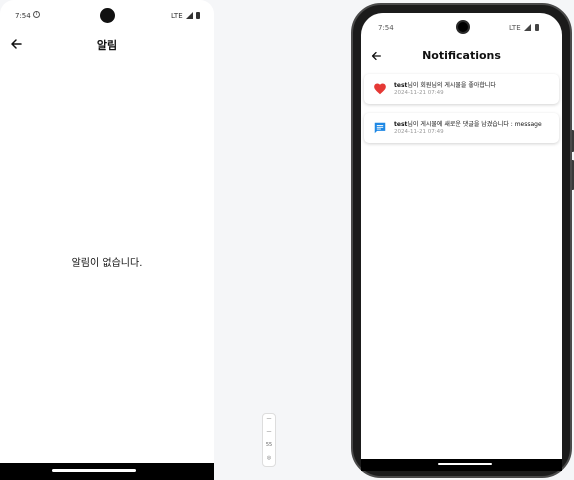 This screenshot has height=480, width=574. I want to click on info-icon: i, so click(36, 14).